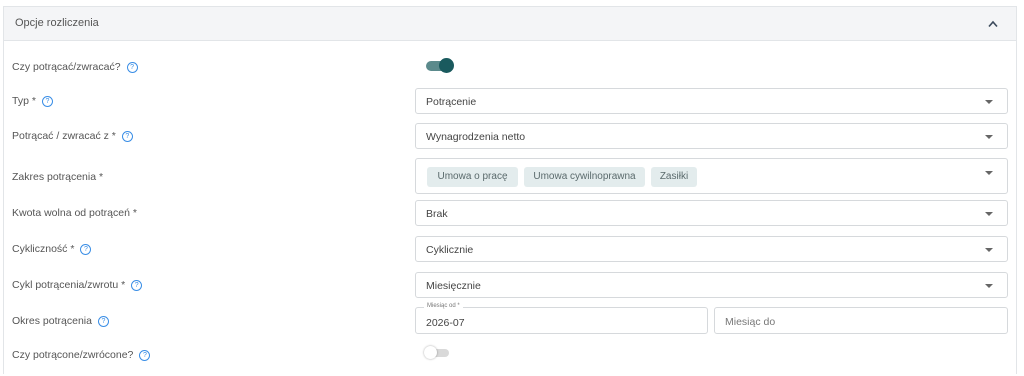  I want to click on month-to-placeholder: Miesiąc do, so click(750, 322).